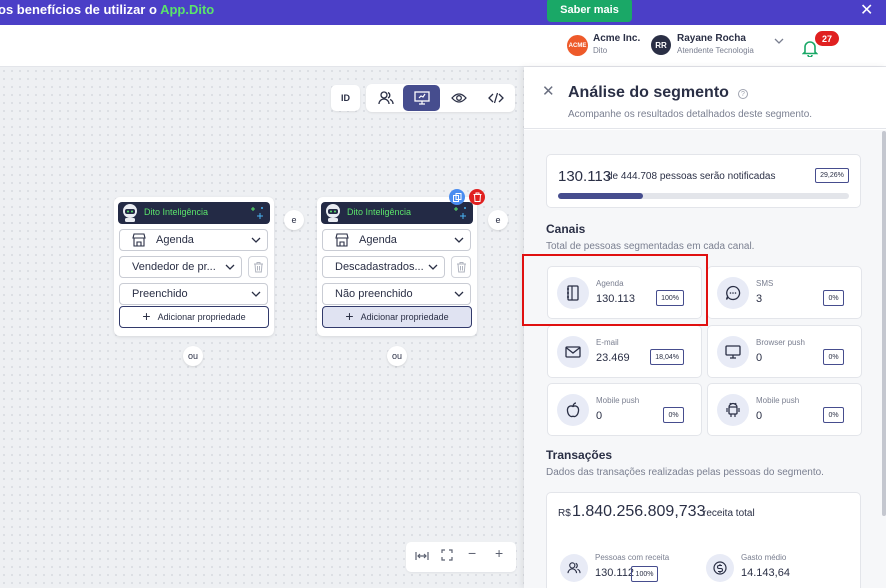 The image size is (886, 588). What do you see at coordinates (499, 553) in the screenshot?
I see `zoom-in-icon: +` at bounding box center [499, 553].